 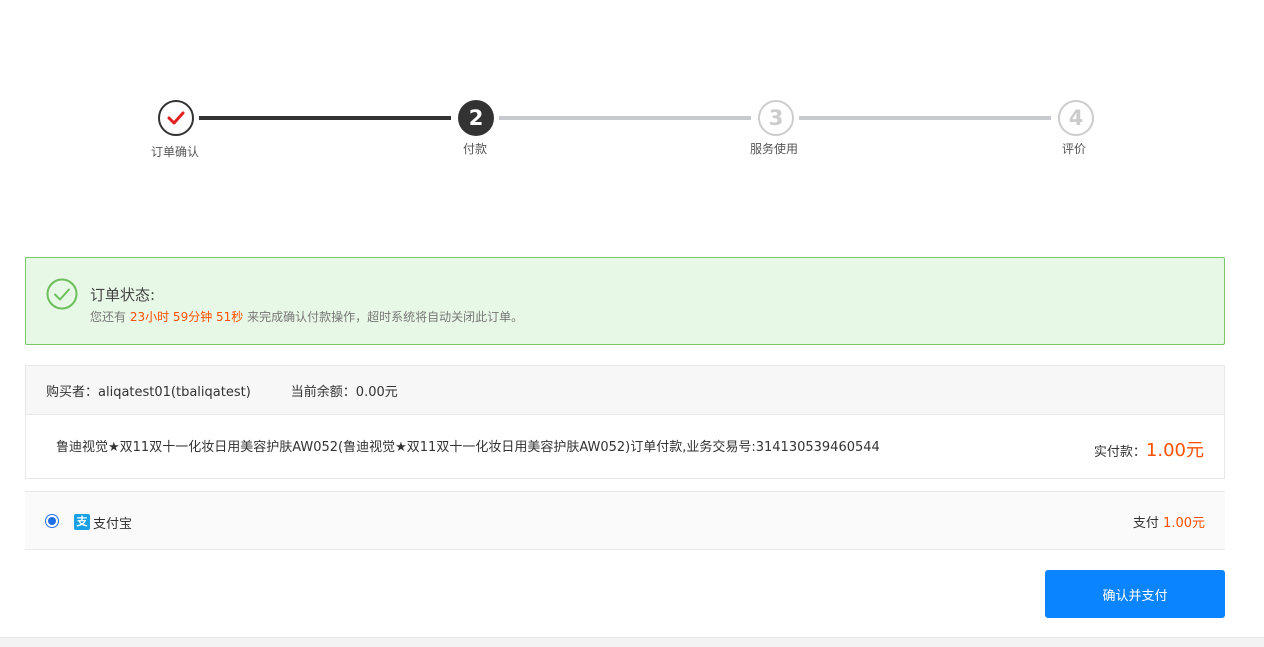 What do you see at coordinates (62, 294) in the screenshot?
I see `check-circle-icon` at bounding box center [62, 294].